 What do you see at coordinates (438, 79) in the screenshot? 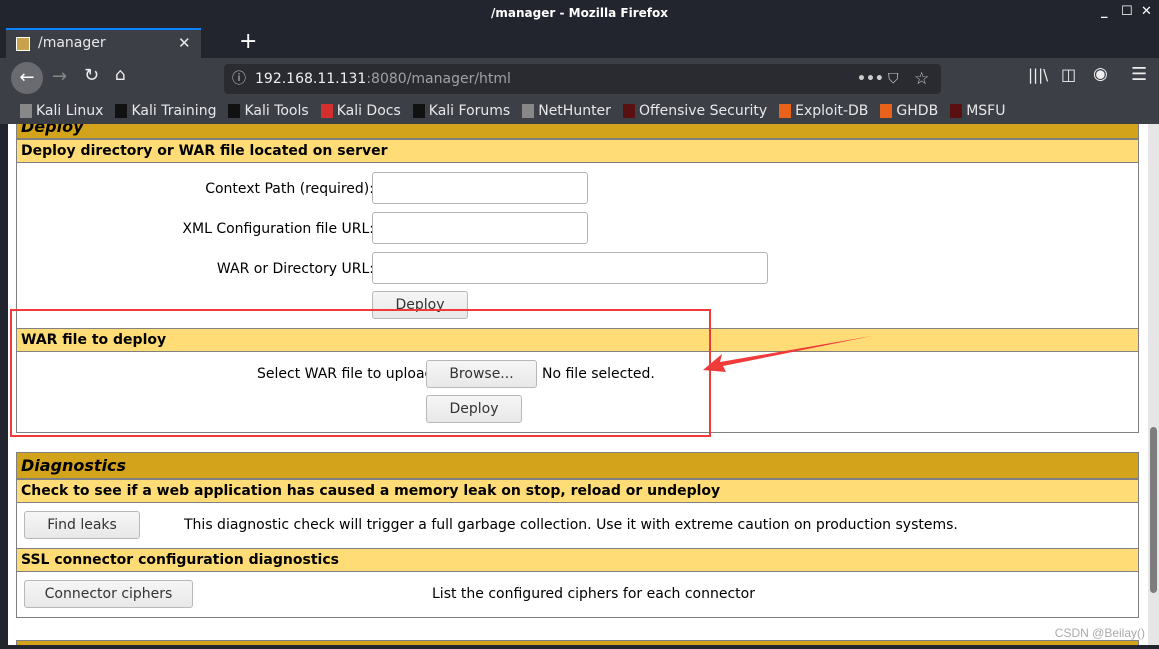
I see `url-path: :8080/manager/html` at bounding box center [438, 79].